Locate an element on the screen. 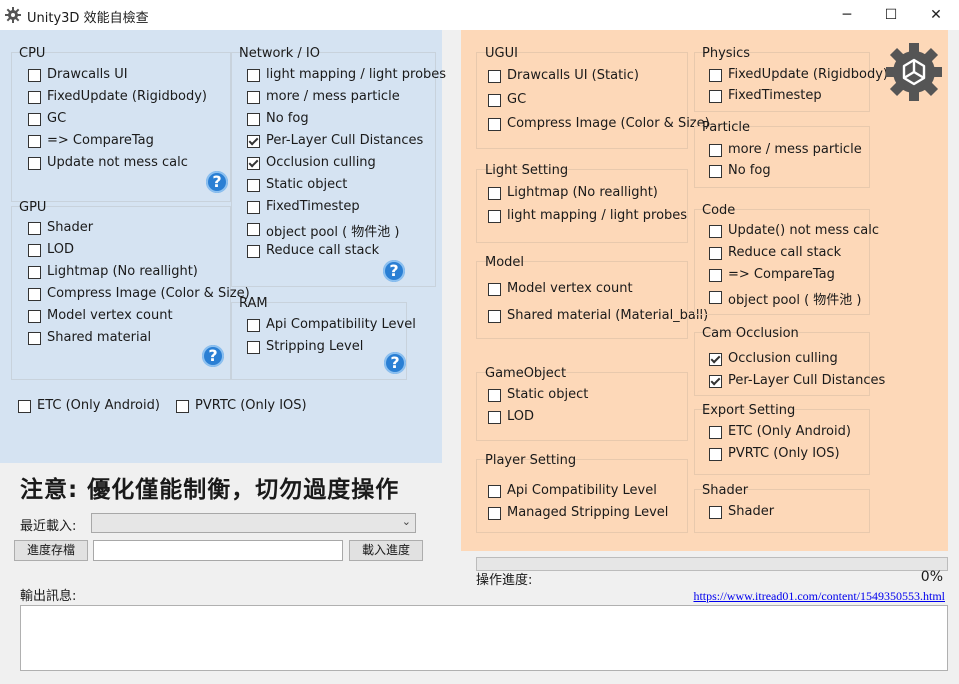 The width and height of the screenshot is (959, 684). checkbox-label: Per-Layer Cull Distances is located at coordinates (807, 380).